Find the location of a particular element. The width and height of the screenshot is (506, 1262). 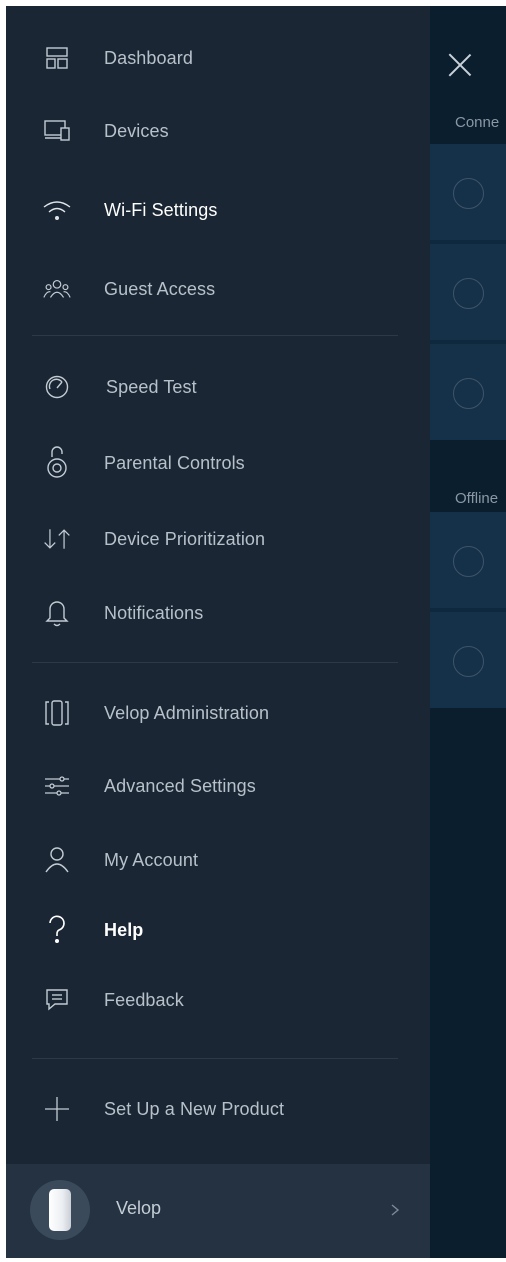

chat-bubble-icon is located at coordinates (57, 1000).